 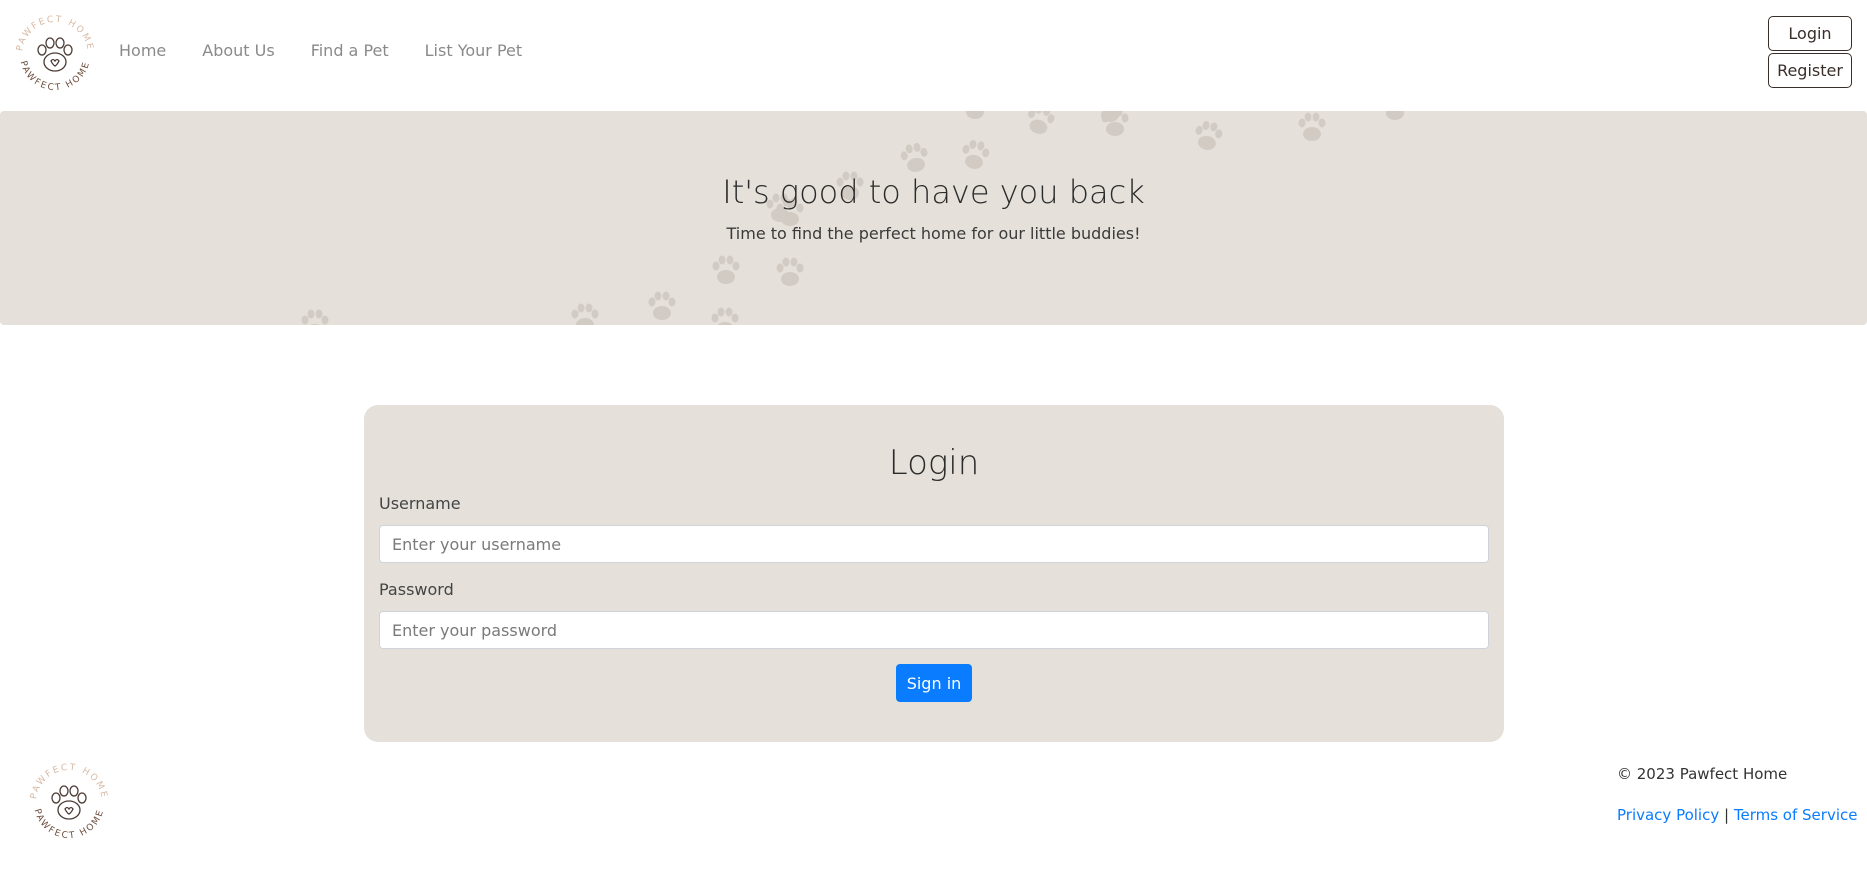 I want to click on username-label: Username, so click(x=420, y=503).